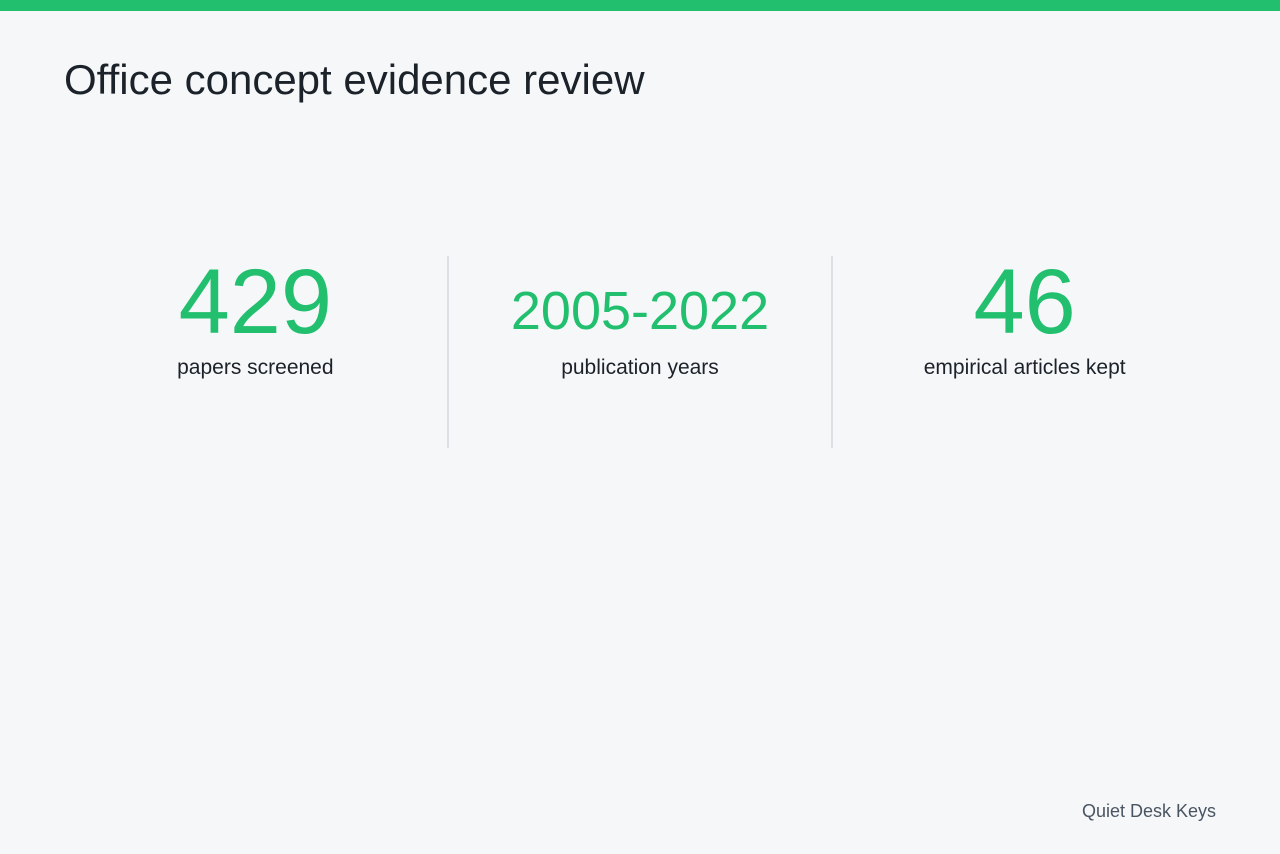 The width and height of the screenshot is (1280, 854). What do you see at coordinates (640, 5) in the screenshot?
I see `top-accent-bar` at bounding box center [640, 5].